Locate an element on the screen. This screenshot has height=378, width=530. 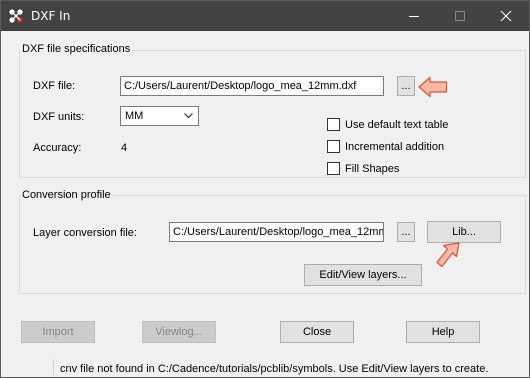
fill-shapes-checkbox is located at coordinates (333, 168).